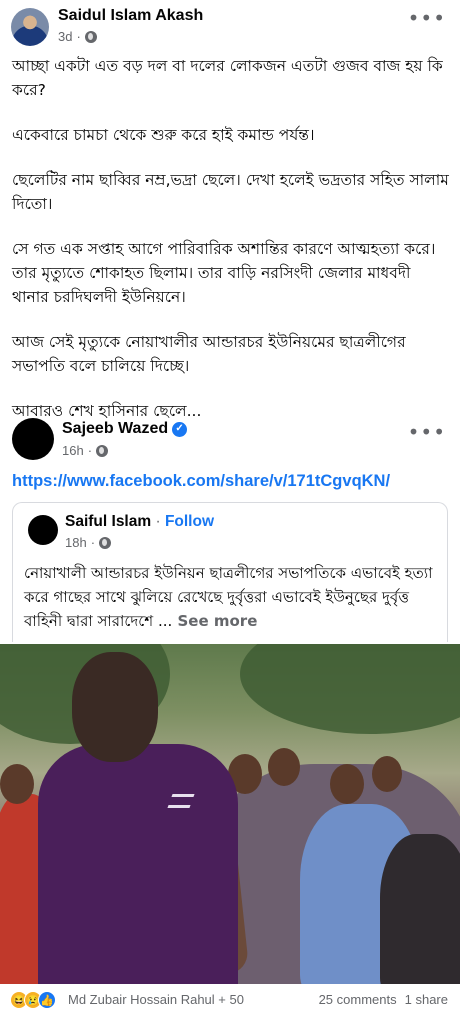  I want to click on more-options-button: •••, so click(427, 18).